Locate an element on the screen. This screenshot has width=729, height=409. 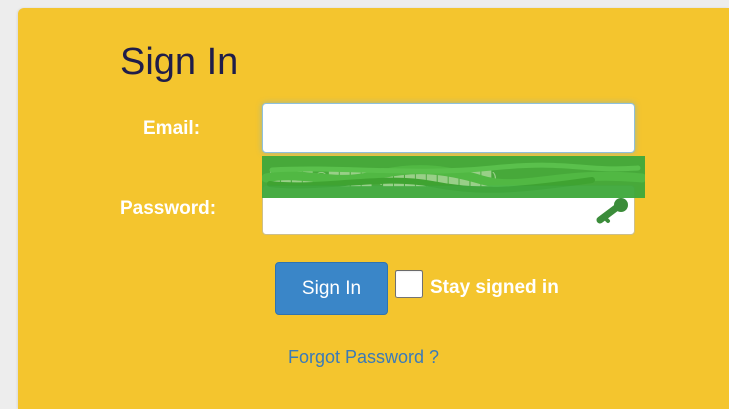
email-field is located at coordinates (448, 128).